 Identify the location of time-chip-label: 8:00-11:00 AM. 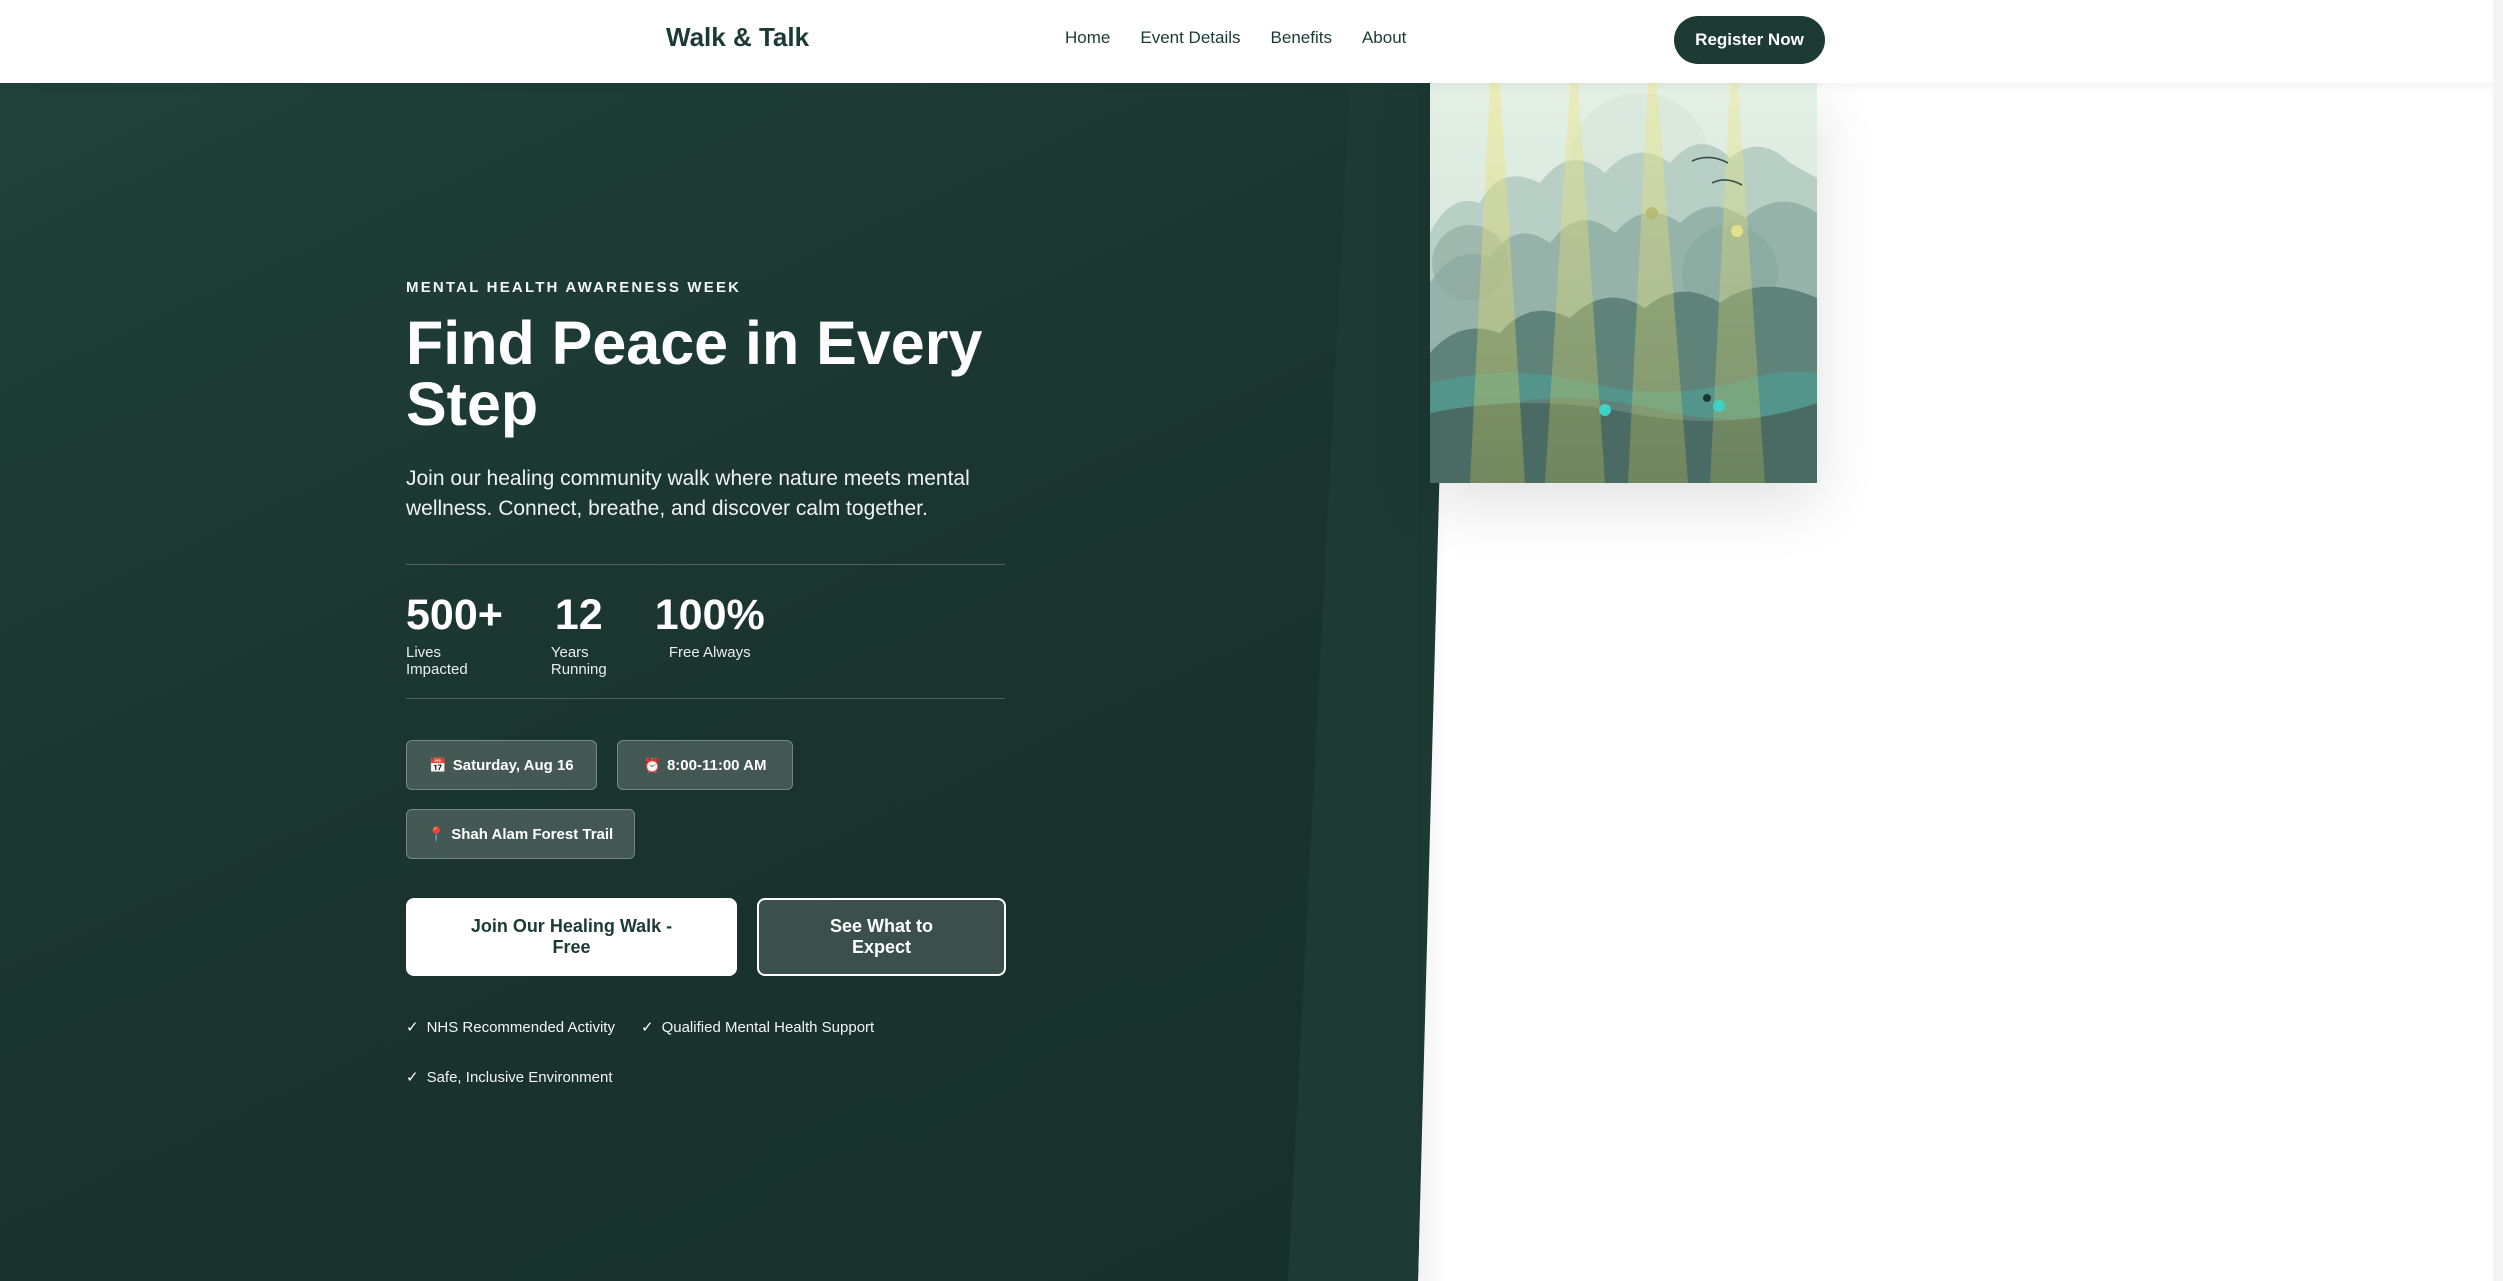
(716, 765).